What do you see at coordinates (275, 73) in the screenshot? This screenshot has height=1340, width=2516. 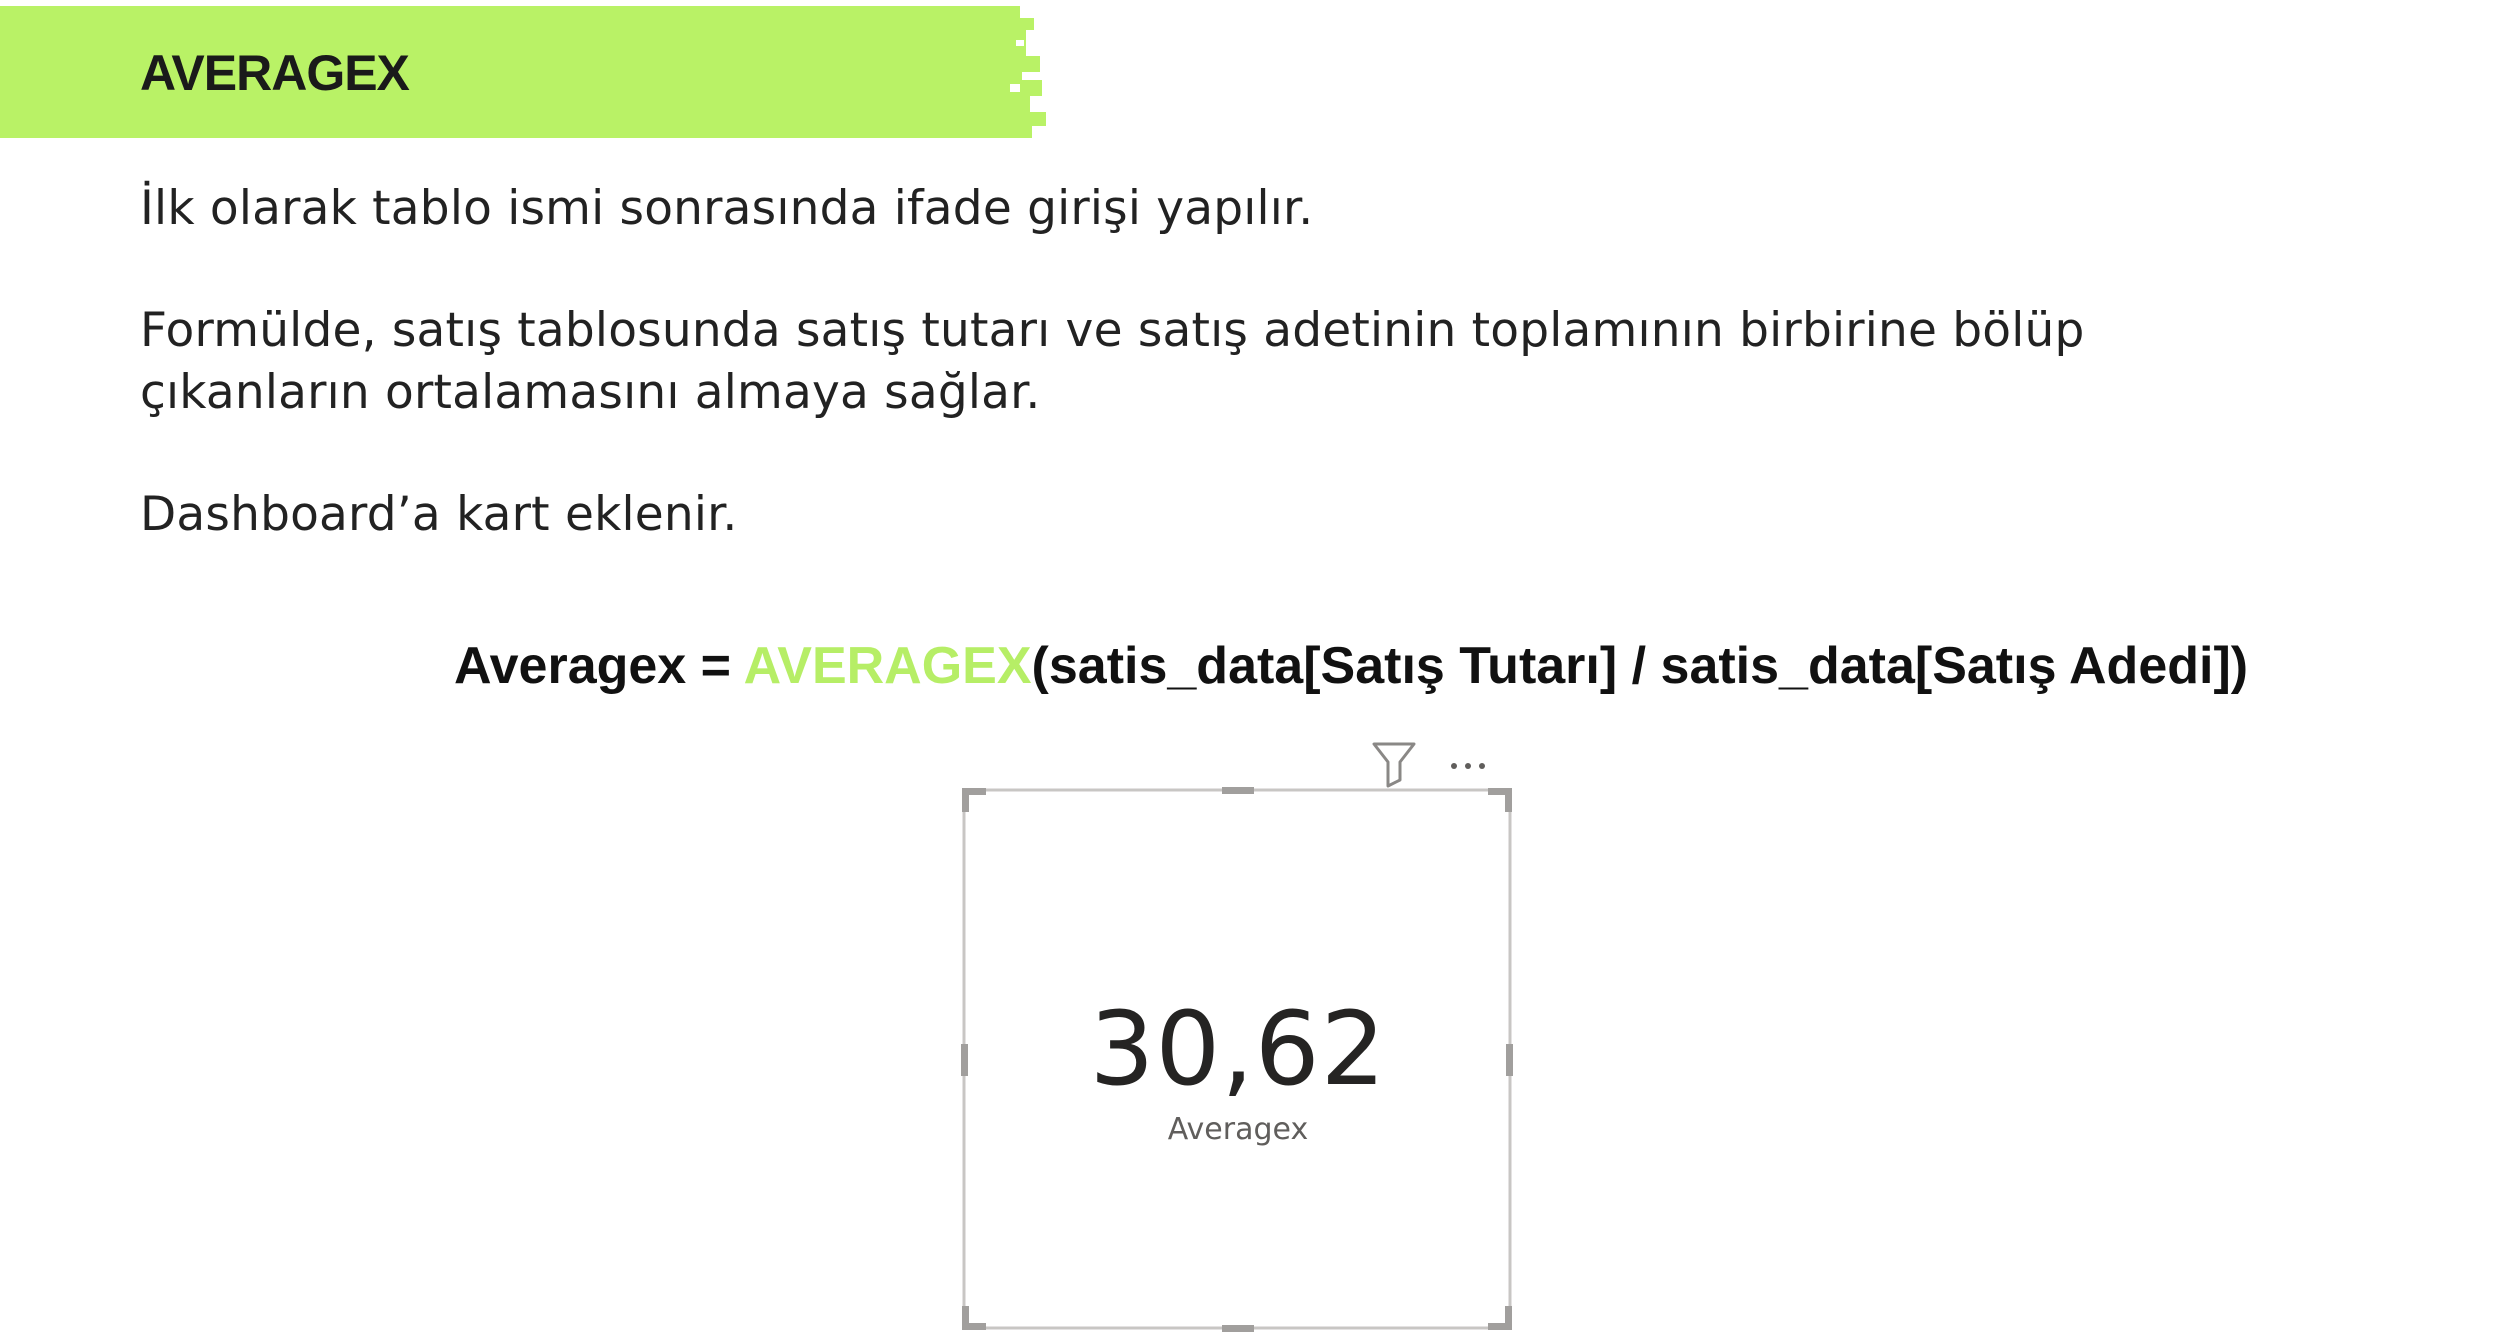 I see `section-title: AVERAGEX` at bounding box center [275, 73].